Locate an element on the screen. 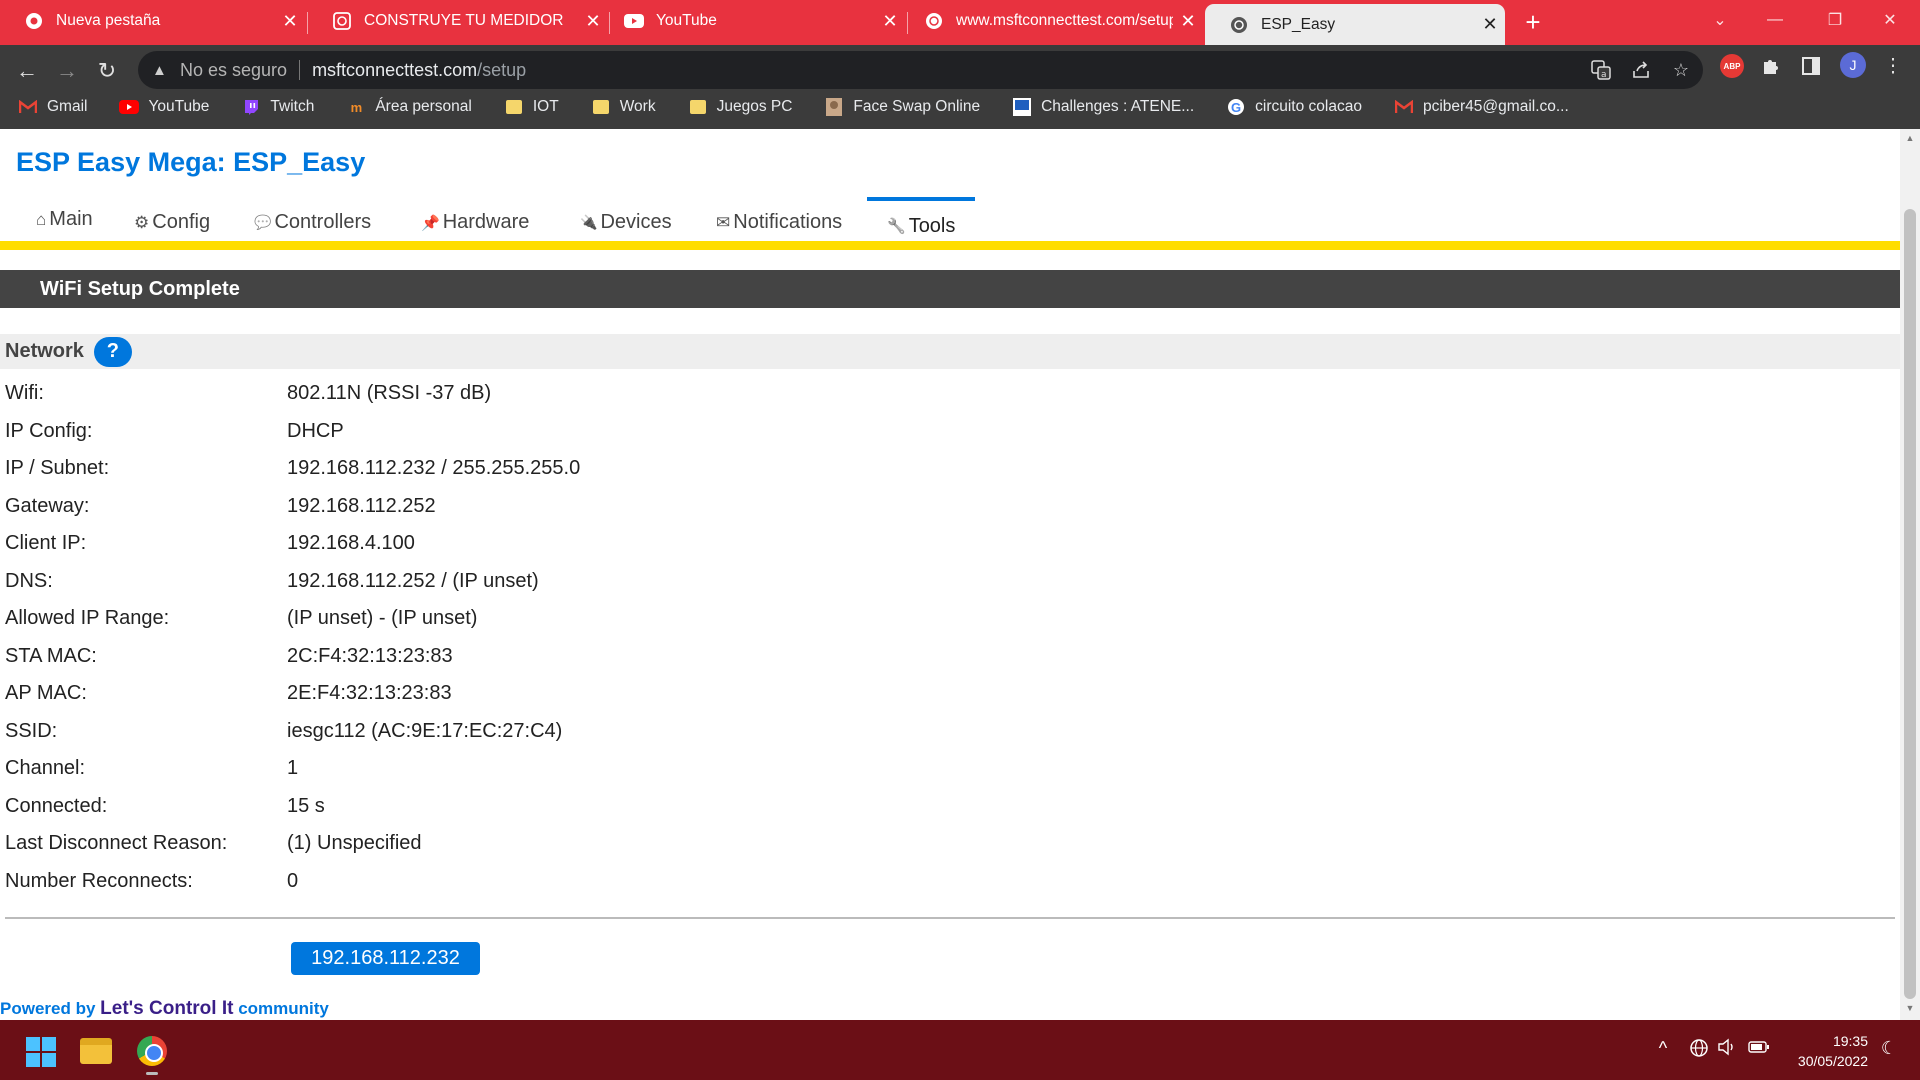 This screenshot has width=1920, height=1080. profile-avatar: J is located at coordinates (1853, 65).